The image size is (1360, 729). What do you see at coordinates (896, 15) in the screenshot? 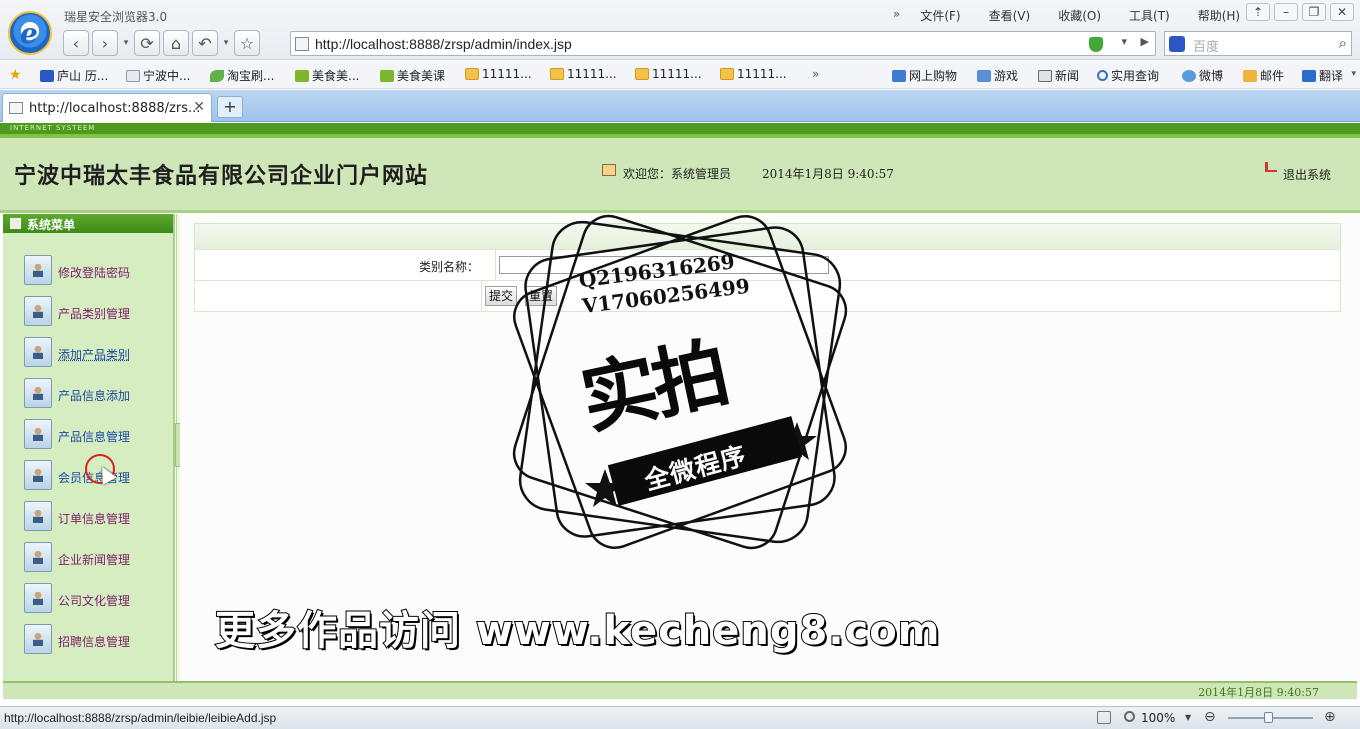
I see `menu-chevron-icon: »` at bounding box center [896, 15].